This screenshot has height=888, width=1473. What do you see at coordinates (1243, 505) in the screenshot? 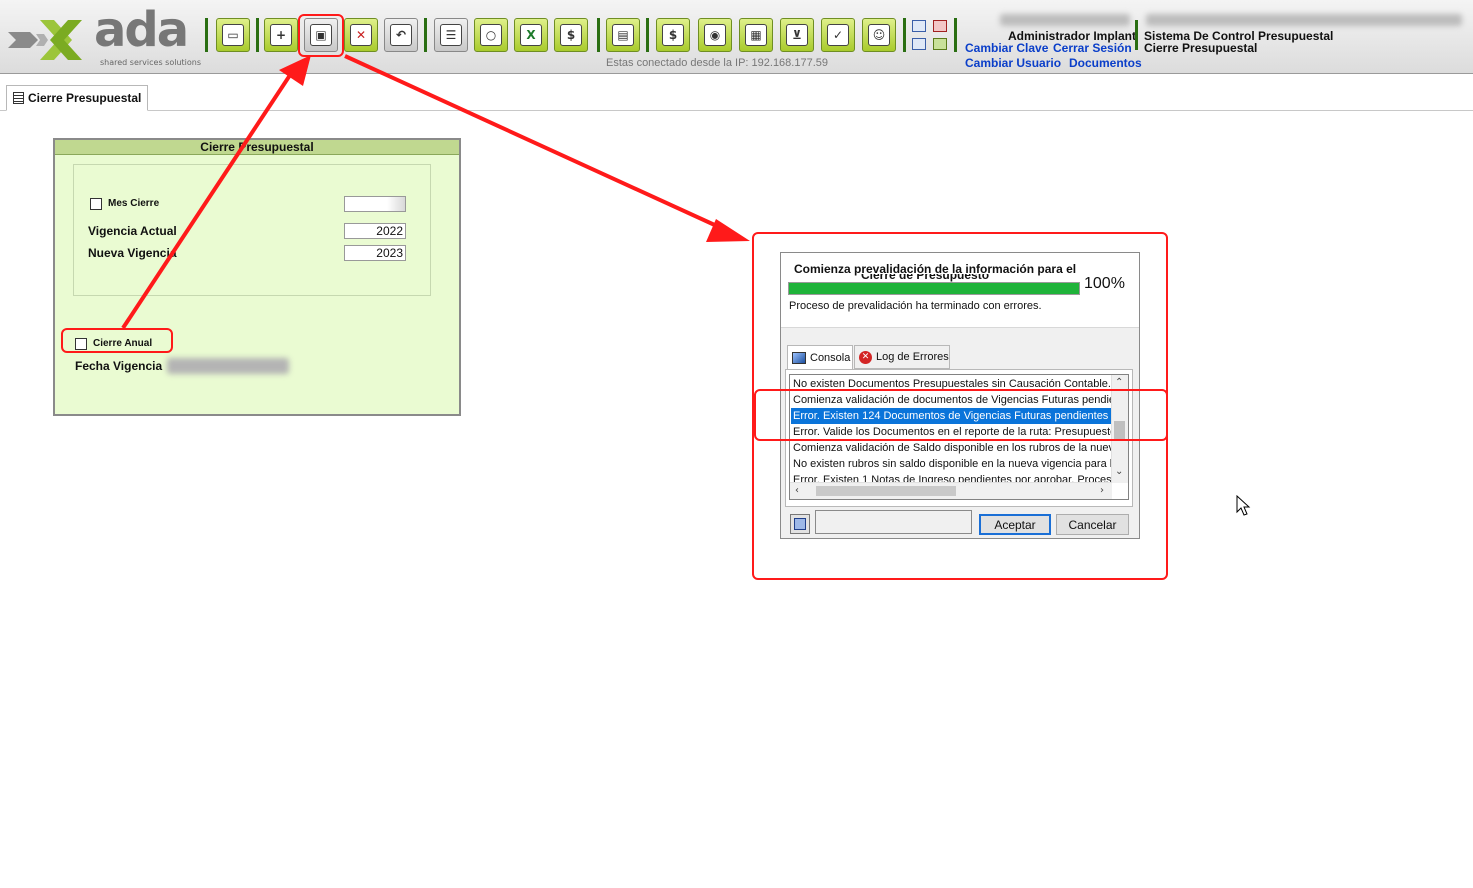
I see `mouse-pointer-icon` at bounding box center [1243, 505].